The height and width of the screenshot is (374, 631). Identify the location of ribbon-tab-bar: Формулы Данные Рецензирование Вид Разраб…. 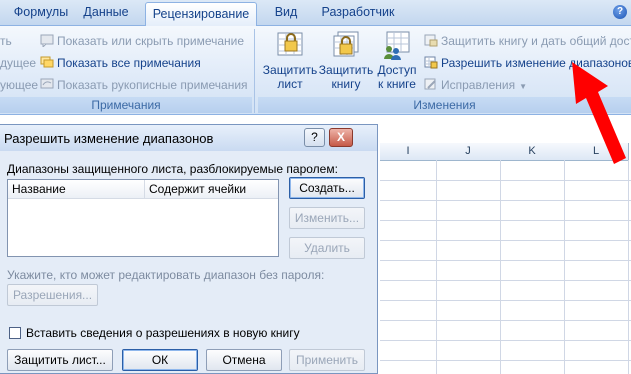
(315, 13).